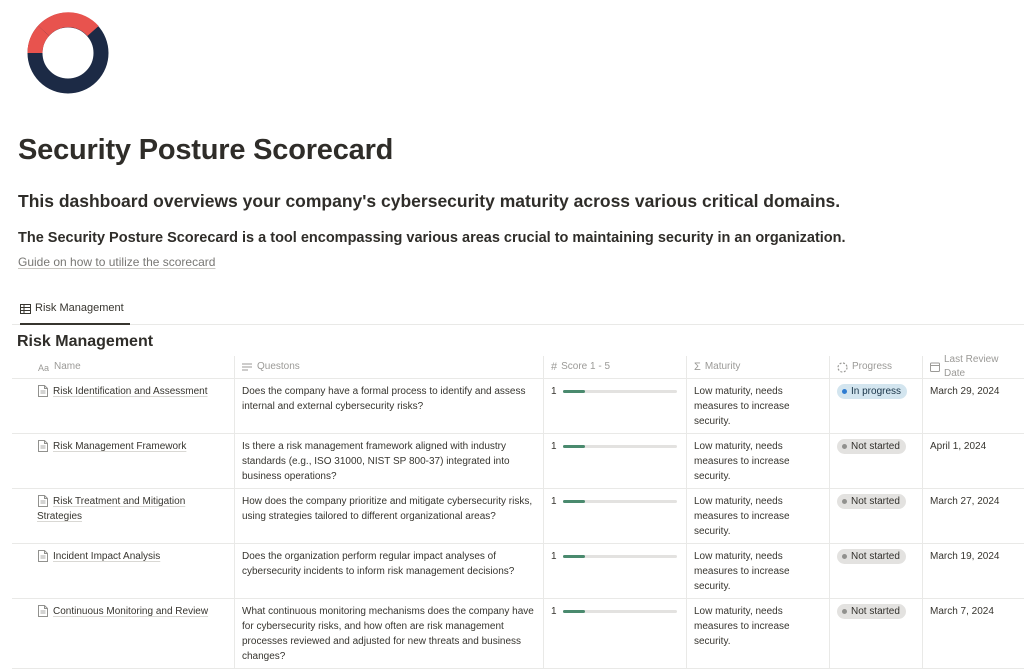 The width and height of the screenshot is (1024, 669). Describe the element at coordinates (554, 367) in the screenshot. I see `number-property-icon: #` at that location.